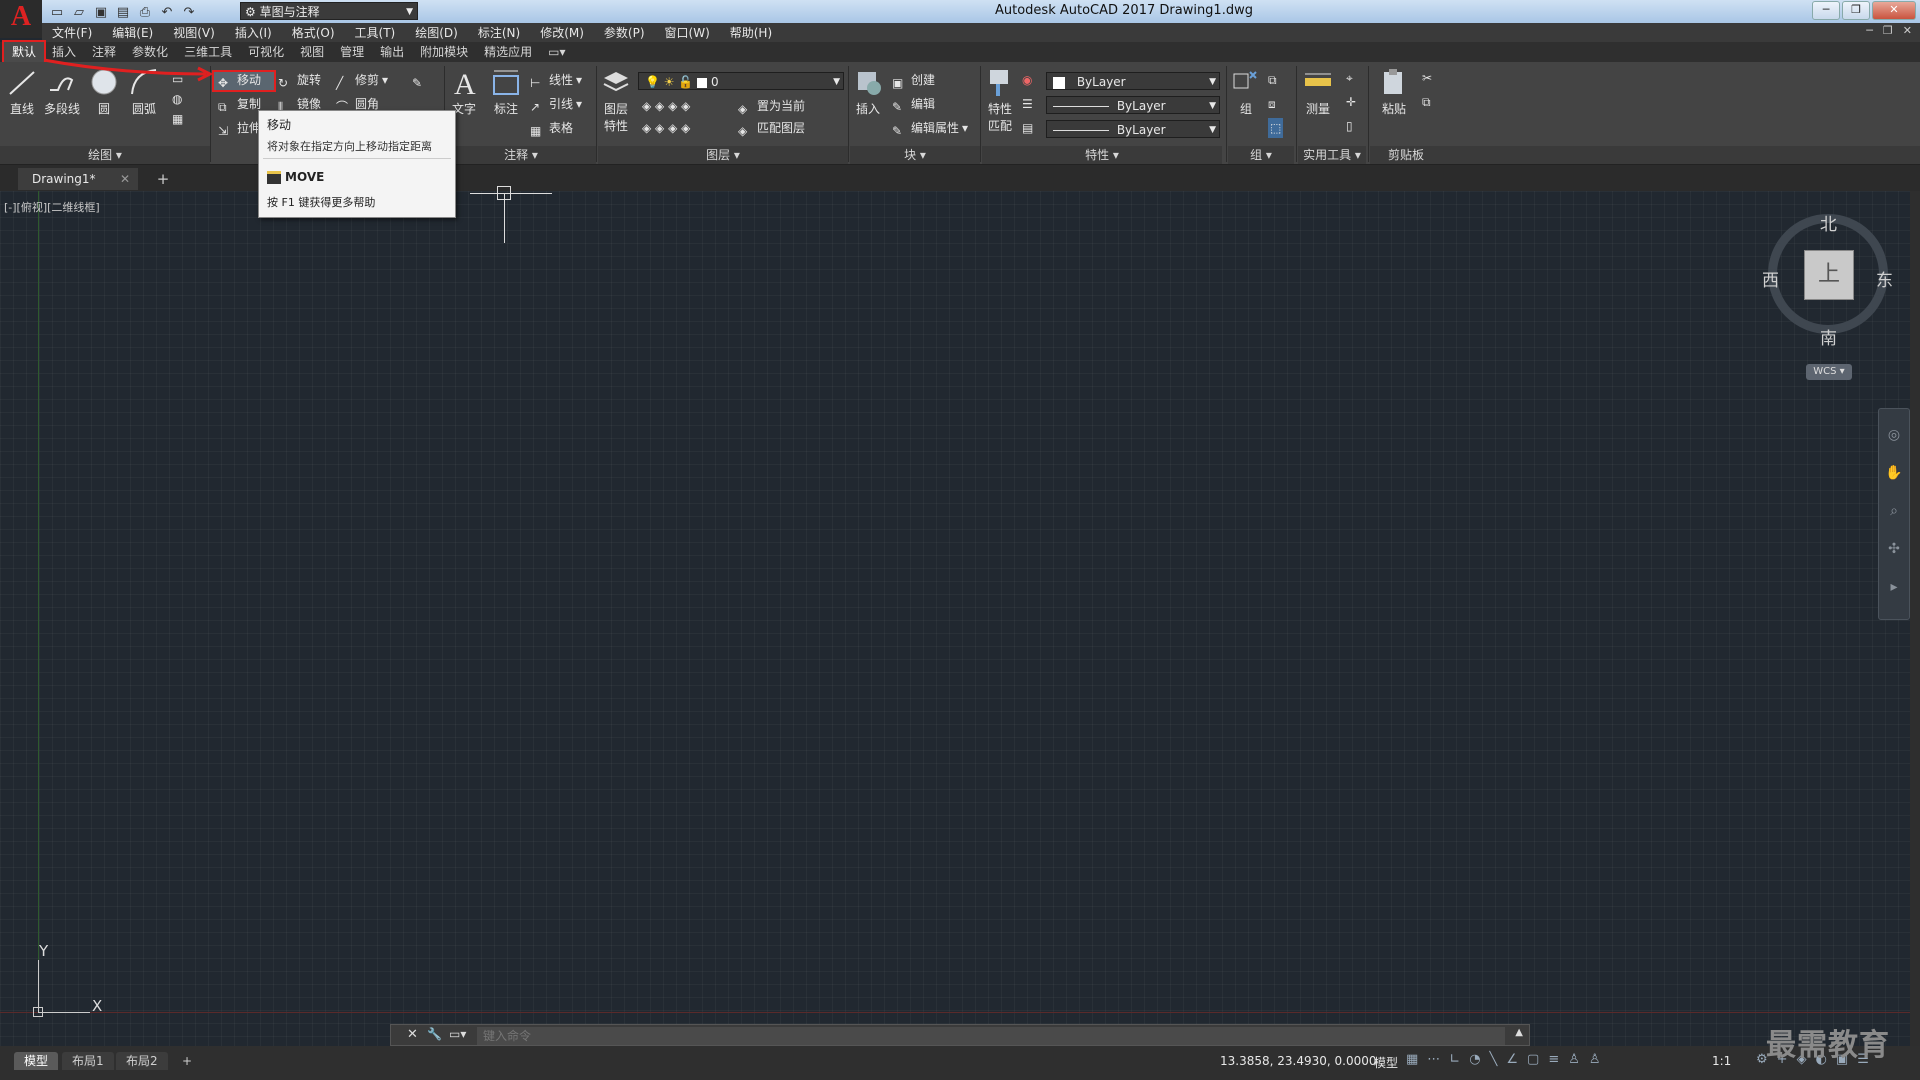 The height and width of the screenshot is (1080, 1920). What do you see at coordinates (1894, 512) in the screenshot?
I see `zoom-icon: ⌕` at bounding box center [1894, 512].